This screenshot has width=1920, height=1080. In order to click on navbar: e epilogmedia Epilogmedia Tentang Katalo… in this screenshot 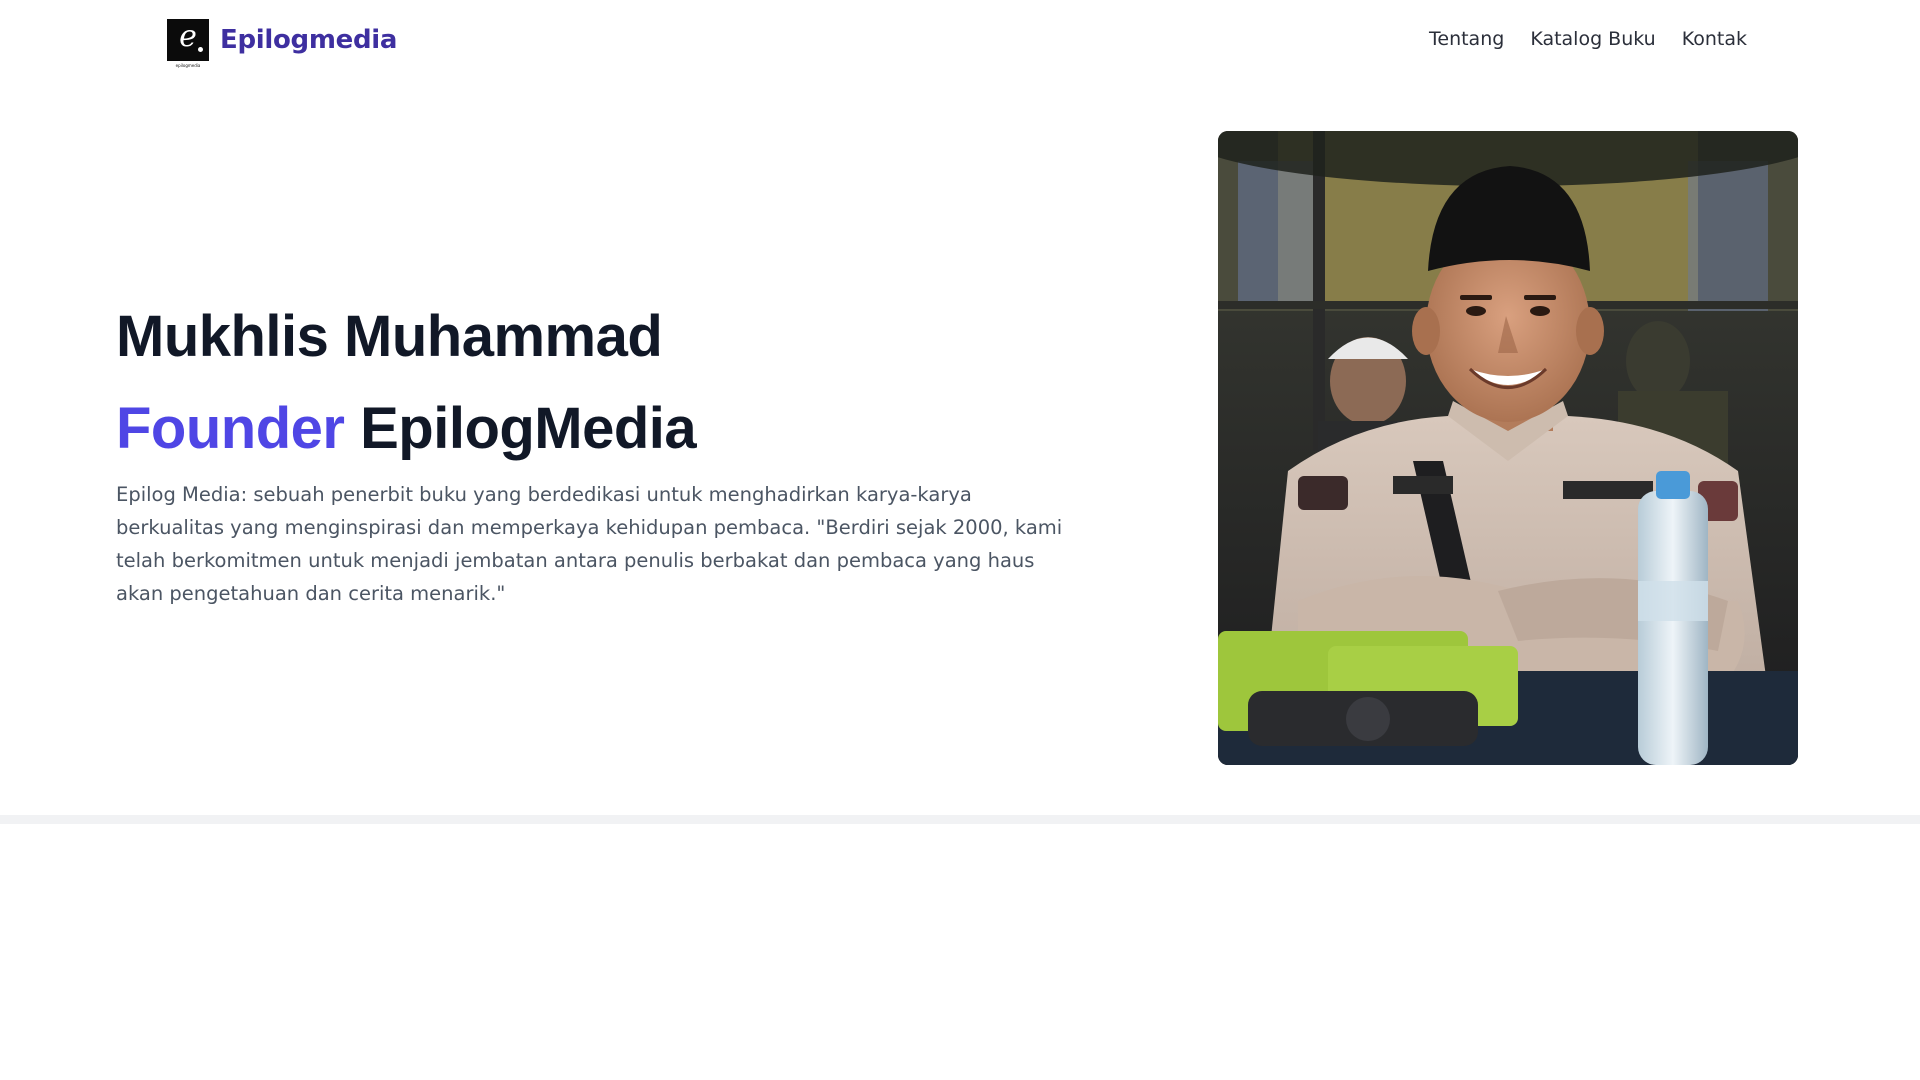, I will do `click(960, 42)`.